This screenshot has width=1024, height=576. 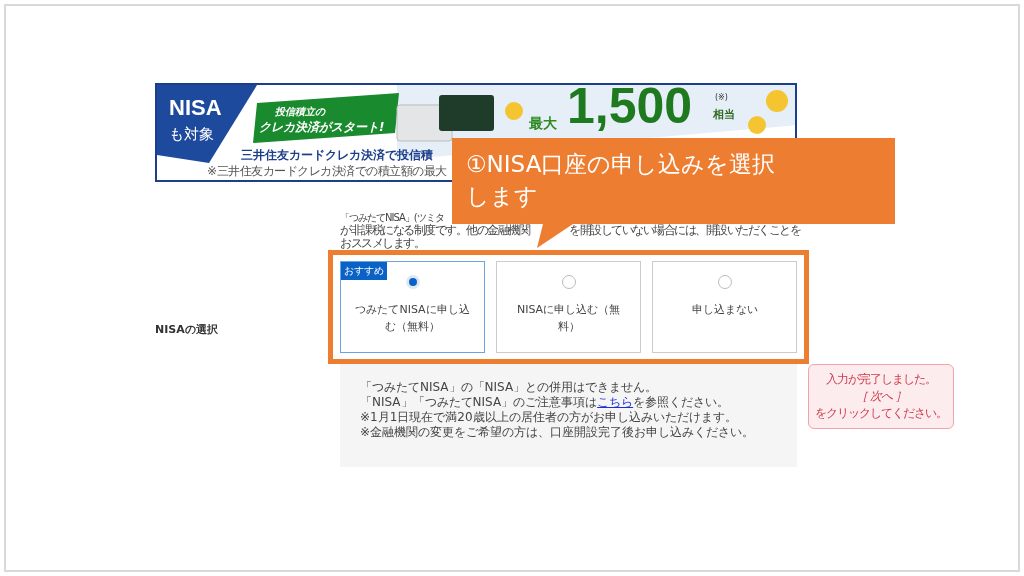 I want to click on tag-text: 投信積立の, so click(x=300, y=112).